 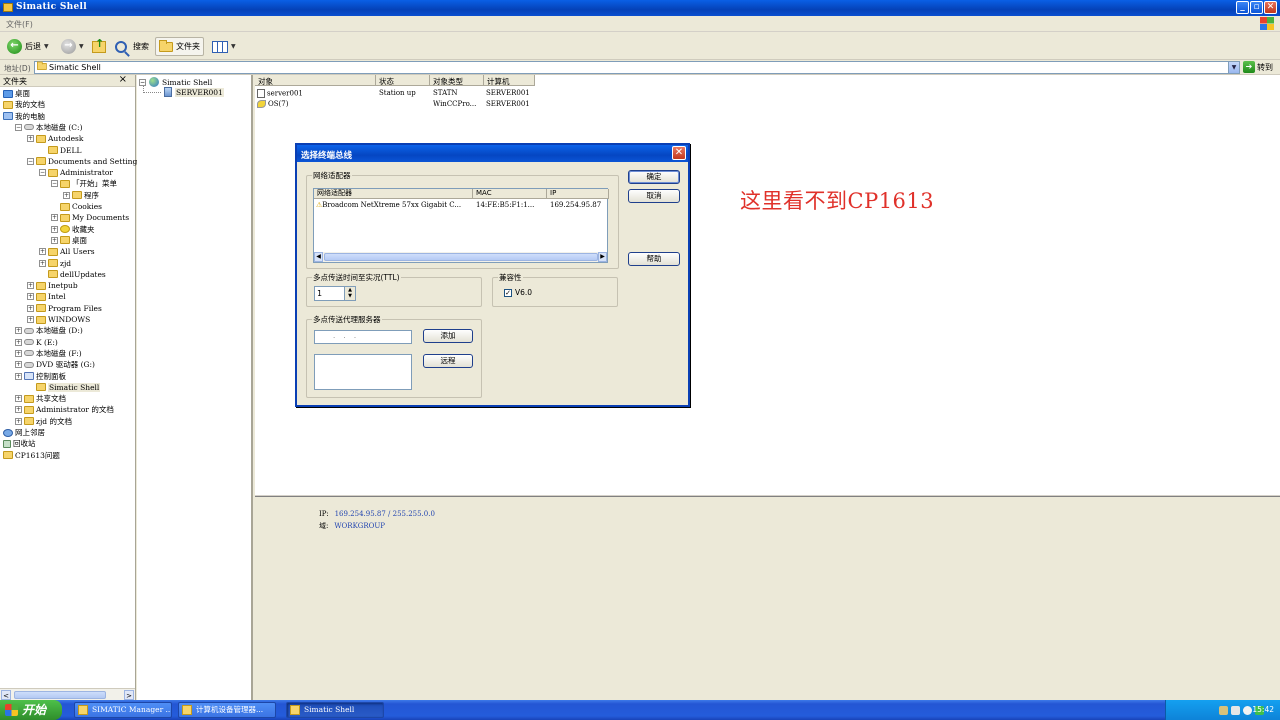 What do you see at coordinates (518, 292) in the screenshot?
I see `compat-checkbox: ✓ V6.0` at bounding box center [518, 292].